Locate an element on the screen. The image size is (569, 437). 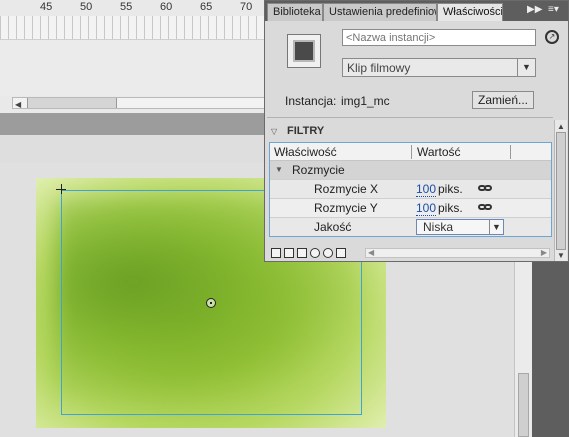
presets-icon is located at coordinates (289, 253).